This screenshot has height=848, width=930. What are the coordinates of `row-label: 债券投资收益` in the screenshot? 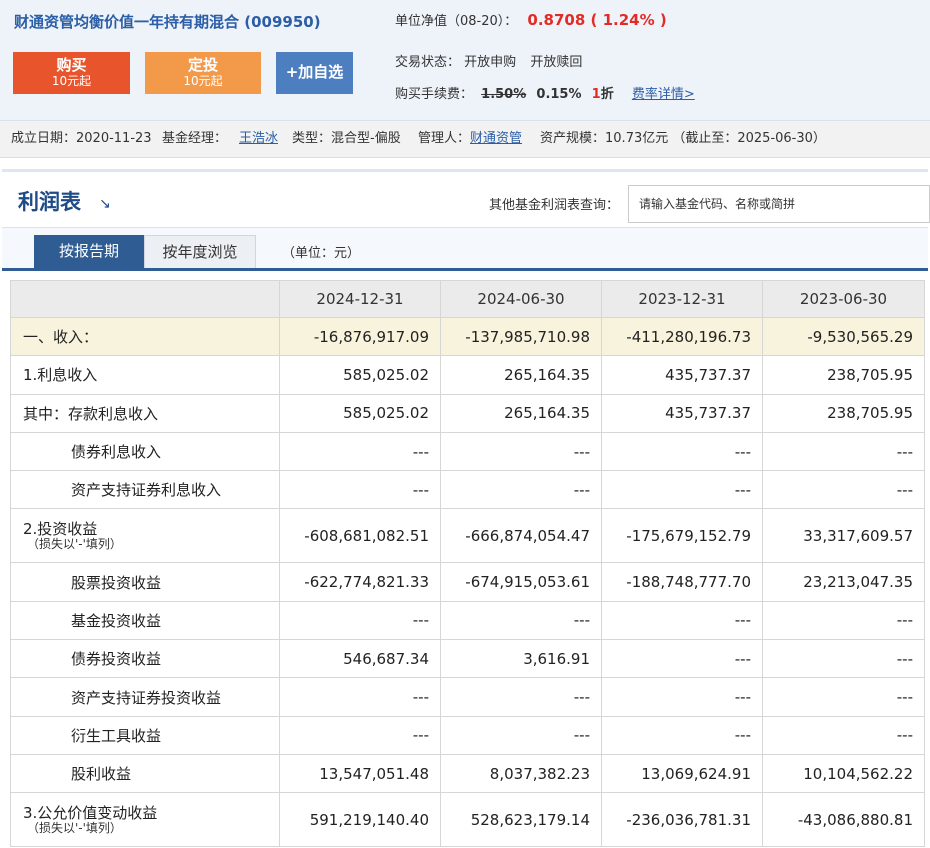 It's located at (145, 659).